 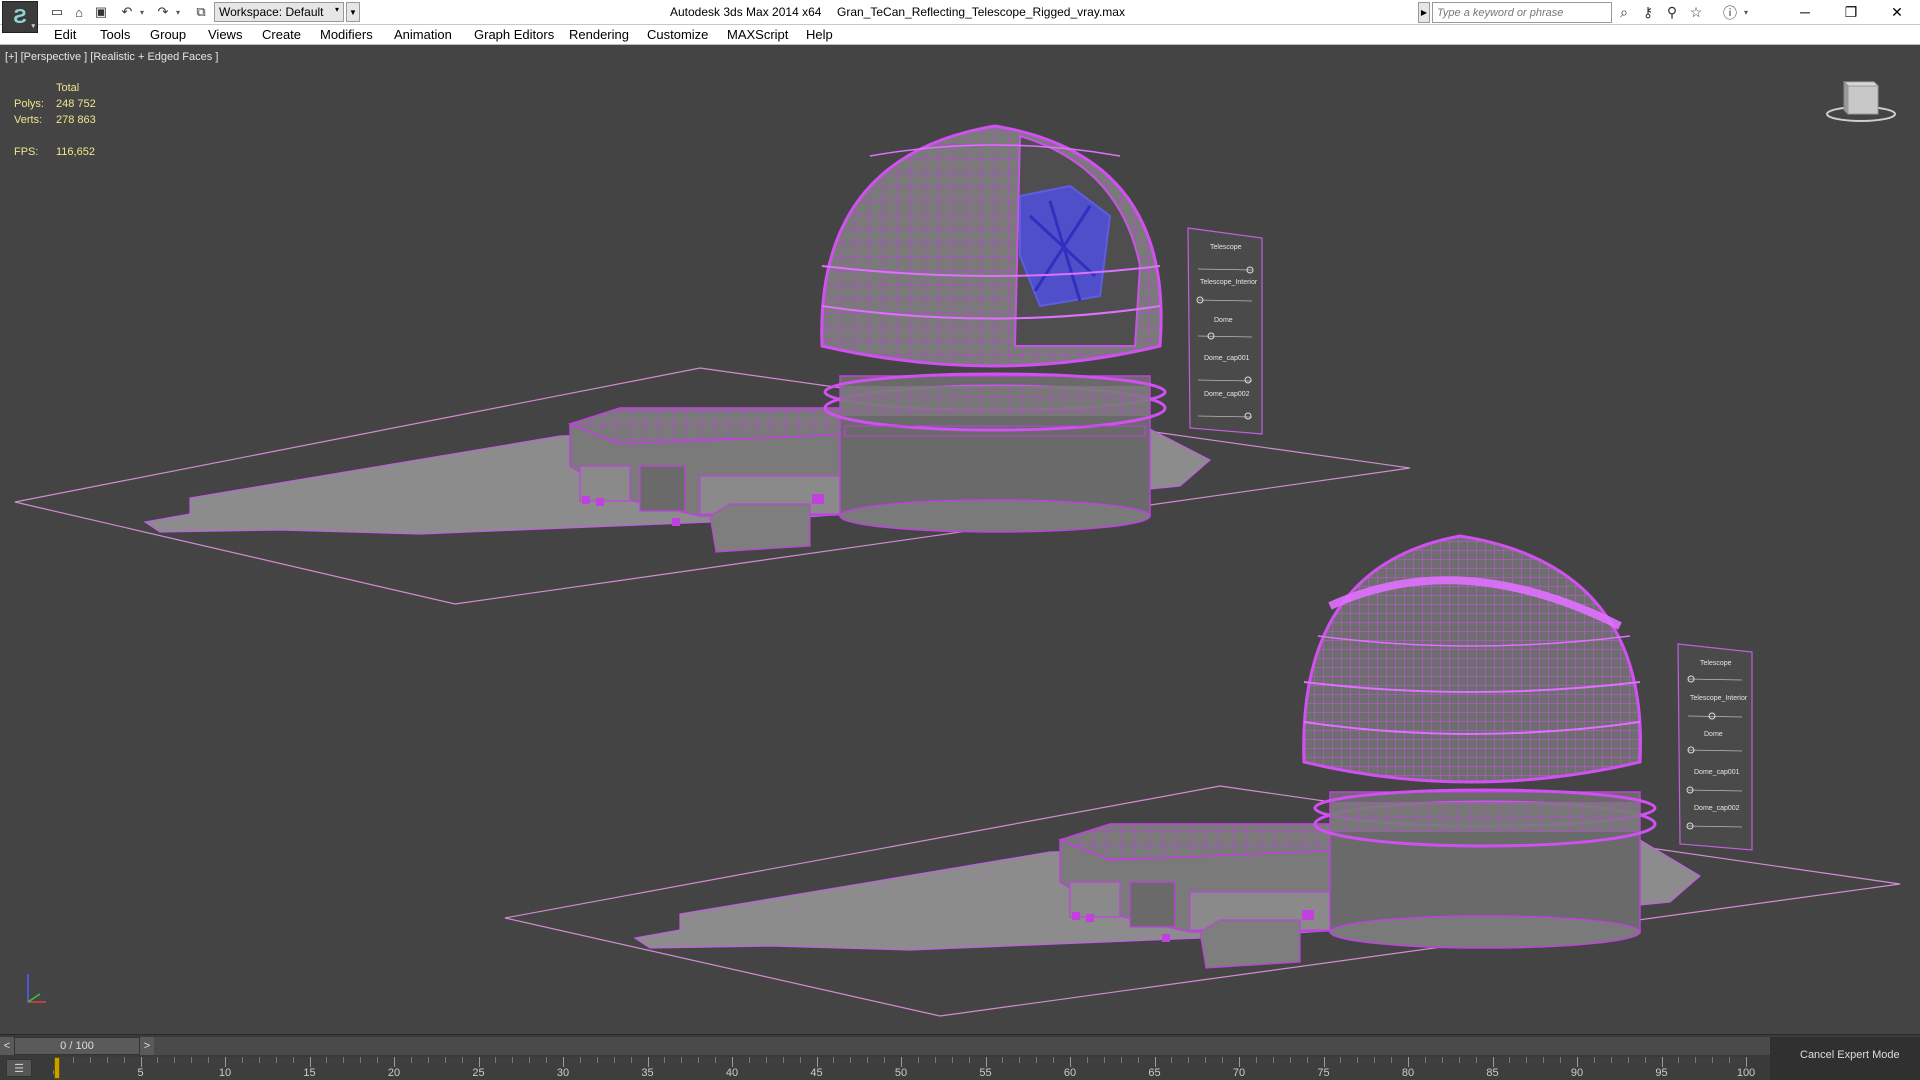 What do you see at coordinates (1713, 734) in the screenshot?
I see `selset-bottom-dome: Dome` at bounding box center [1713, 734].